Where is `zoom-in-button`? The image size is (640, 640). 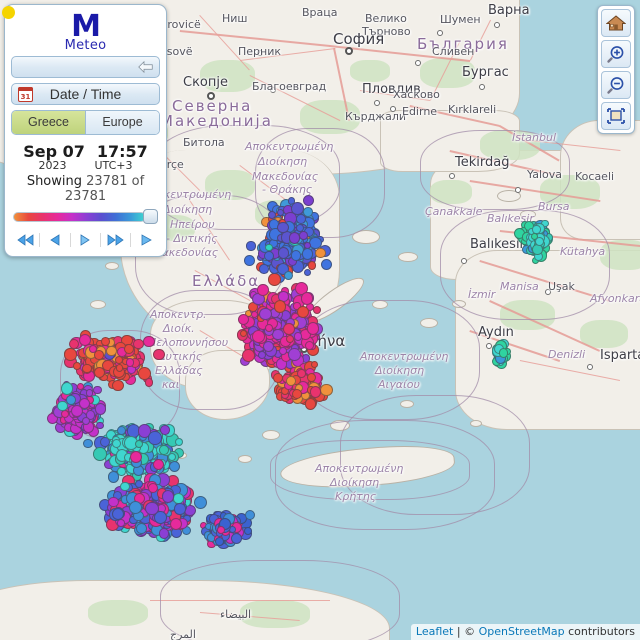
zoom-in-button is located at coordinates (616, 54).